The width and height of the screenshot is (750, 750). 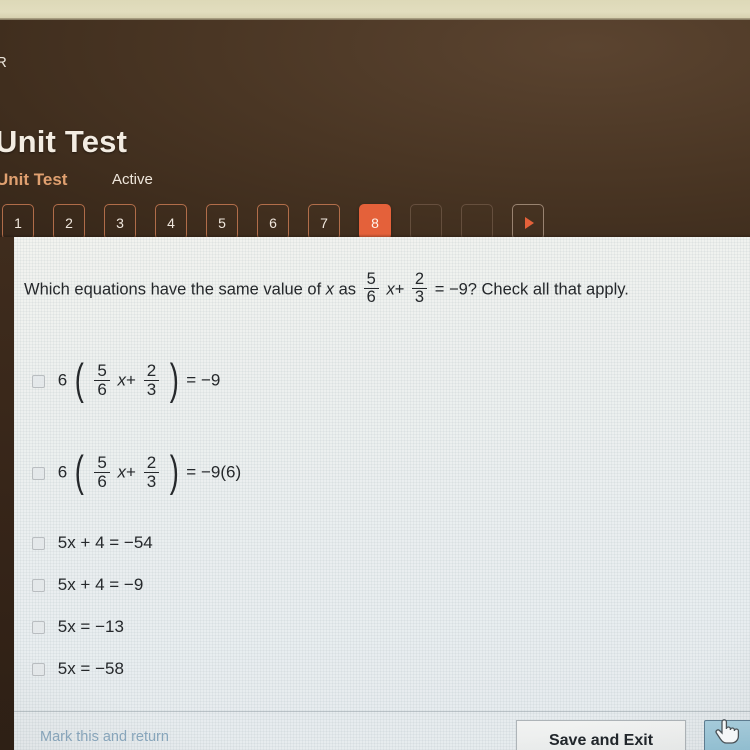 I want to click on option-1-fraction-five-sixths: 5 6, so click(x=102, y=380).